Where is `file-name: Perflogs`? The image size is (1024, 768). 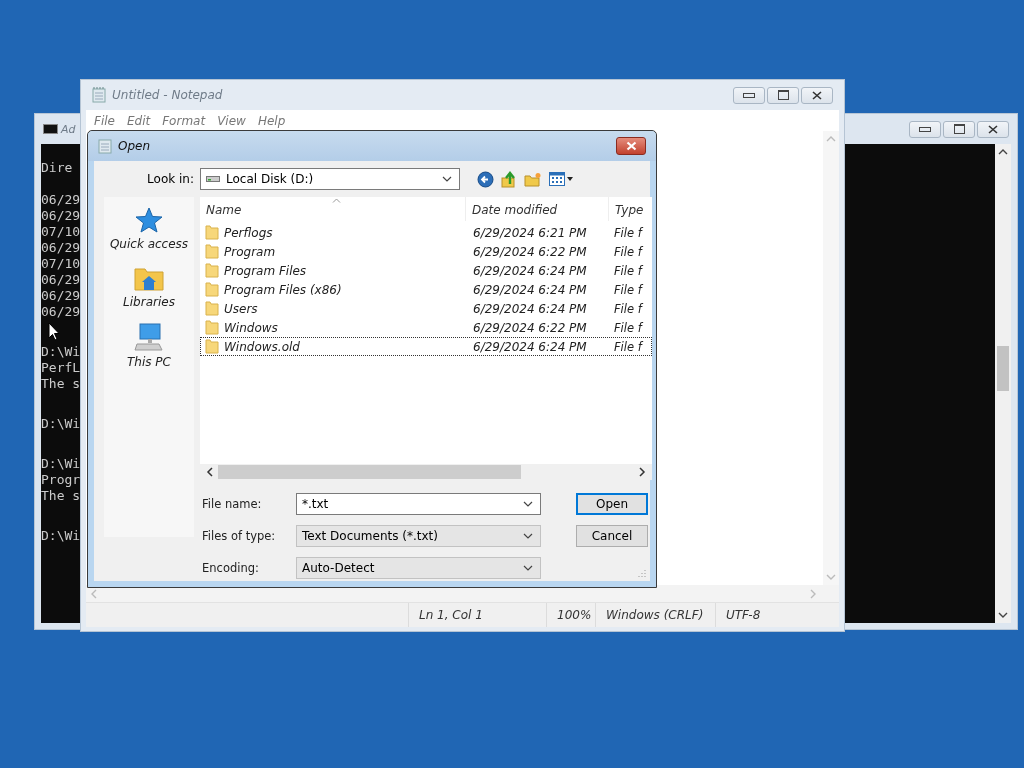
file-name: Perflogs is located at coordinates (248, 232).